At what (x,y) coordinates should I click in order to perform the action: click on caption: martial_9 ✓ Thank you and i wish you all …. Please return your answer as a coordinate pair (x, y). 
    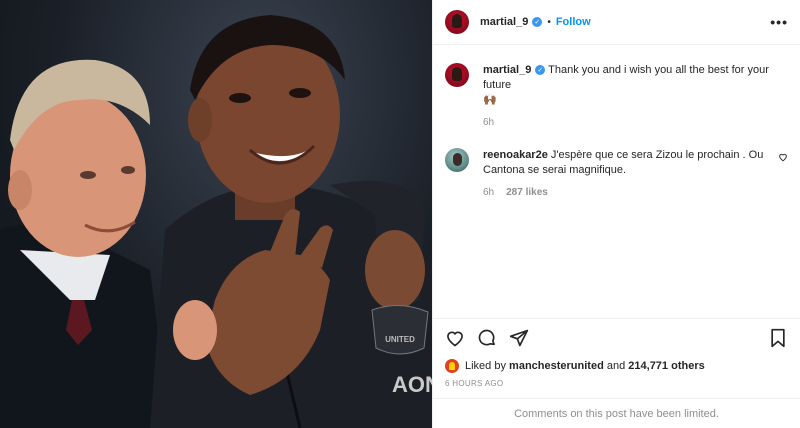
    Looking at the image, I should click on (616, 95).